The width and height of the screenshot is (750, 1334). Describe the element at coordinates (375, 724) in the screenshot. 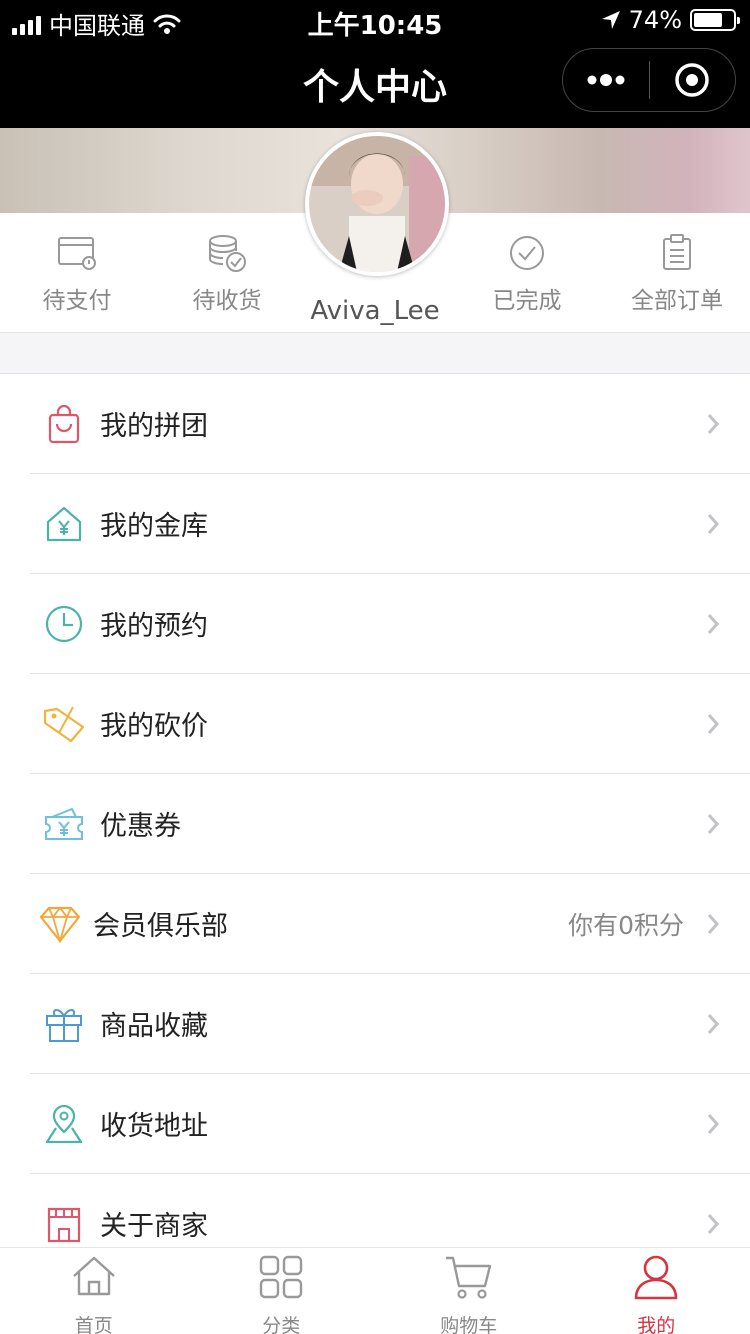

I see `menu-item-bargain: 我的砍价` at that location.